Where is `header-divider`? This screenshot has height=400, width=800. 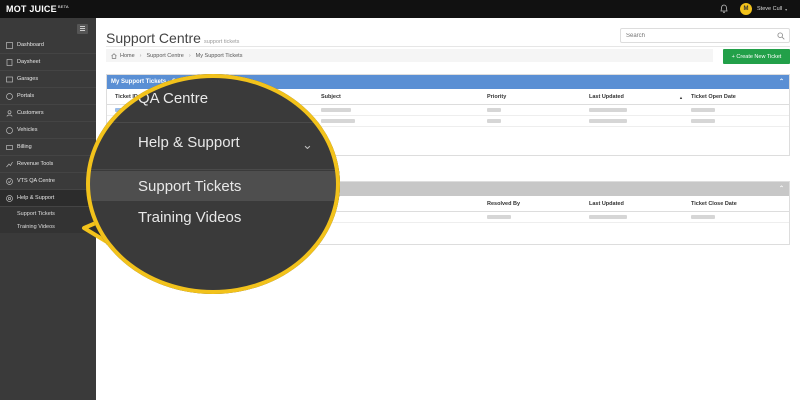 header-divider is located at coordinates (448, 46).